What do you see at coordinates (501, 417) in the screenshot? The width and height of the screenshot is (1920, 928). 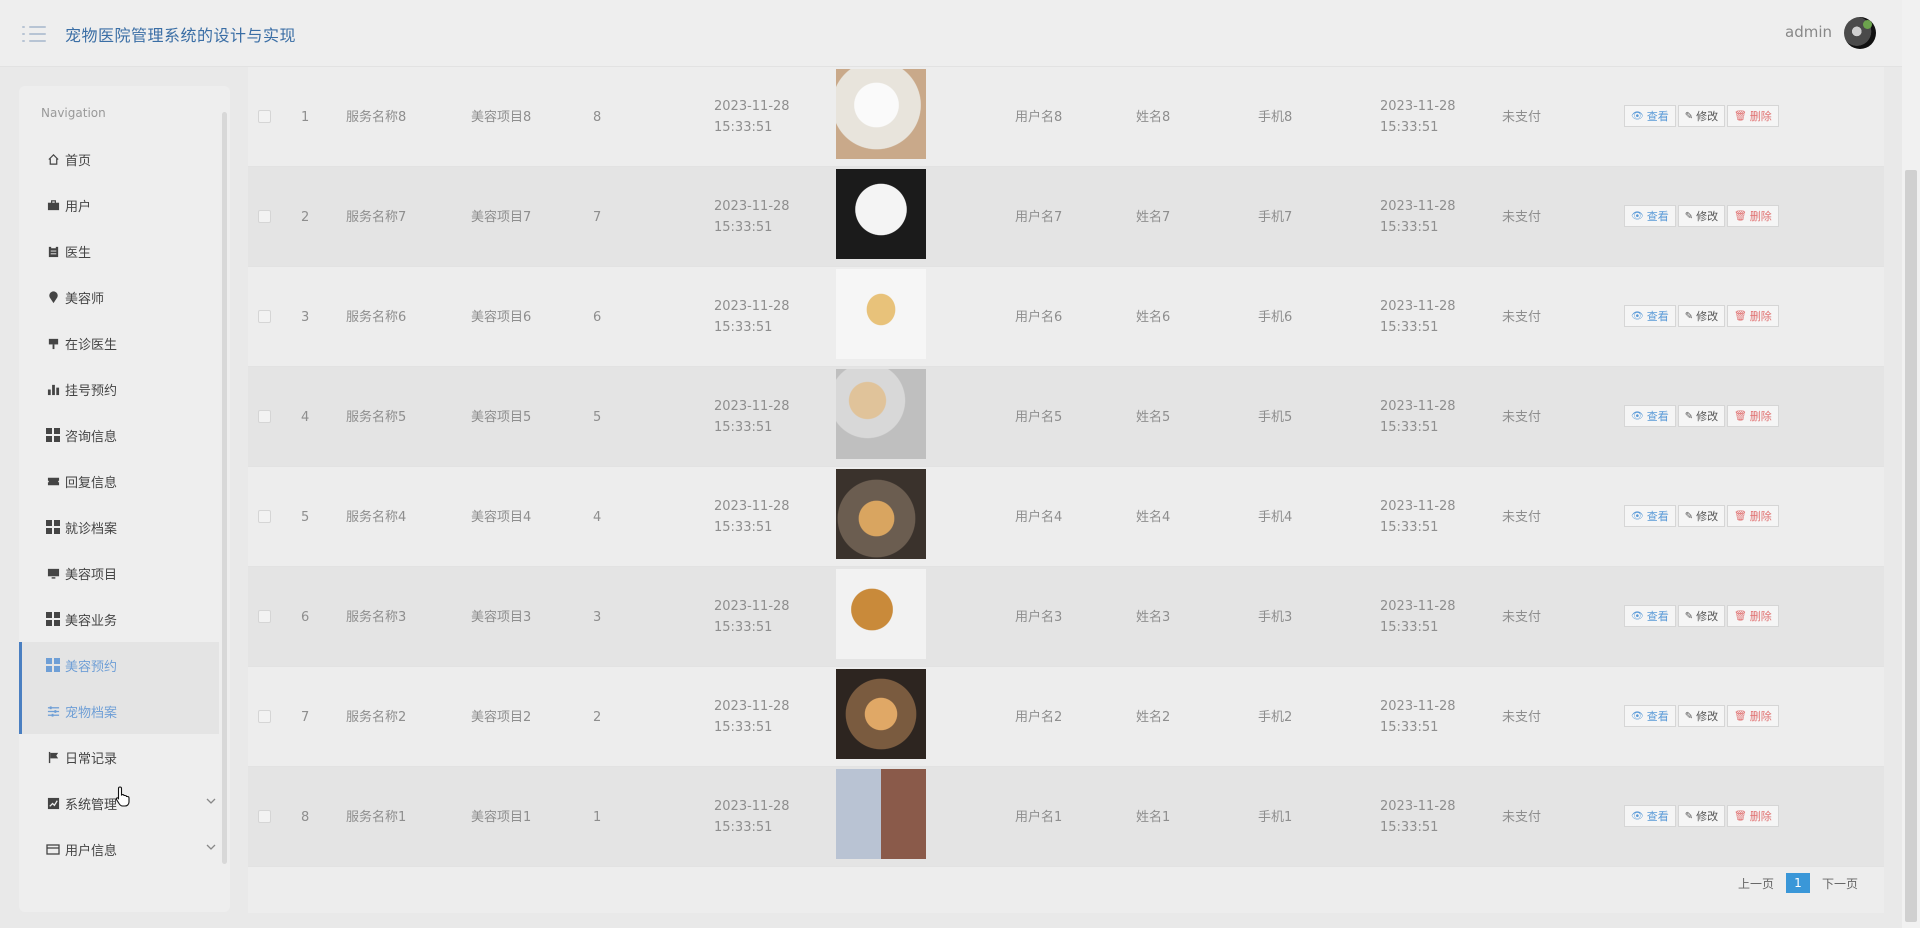 I see `beauty-project: 美容项目5` at bounding box center [501, 417].